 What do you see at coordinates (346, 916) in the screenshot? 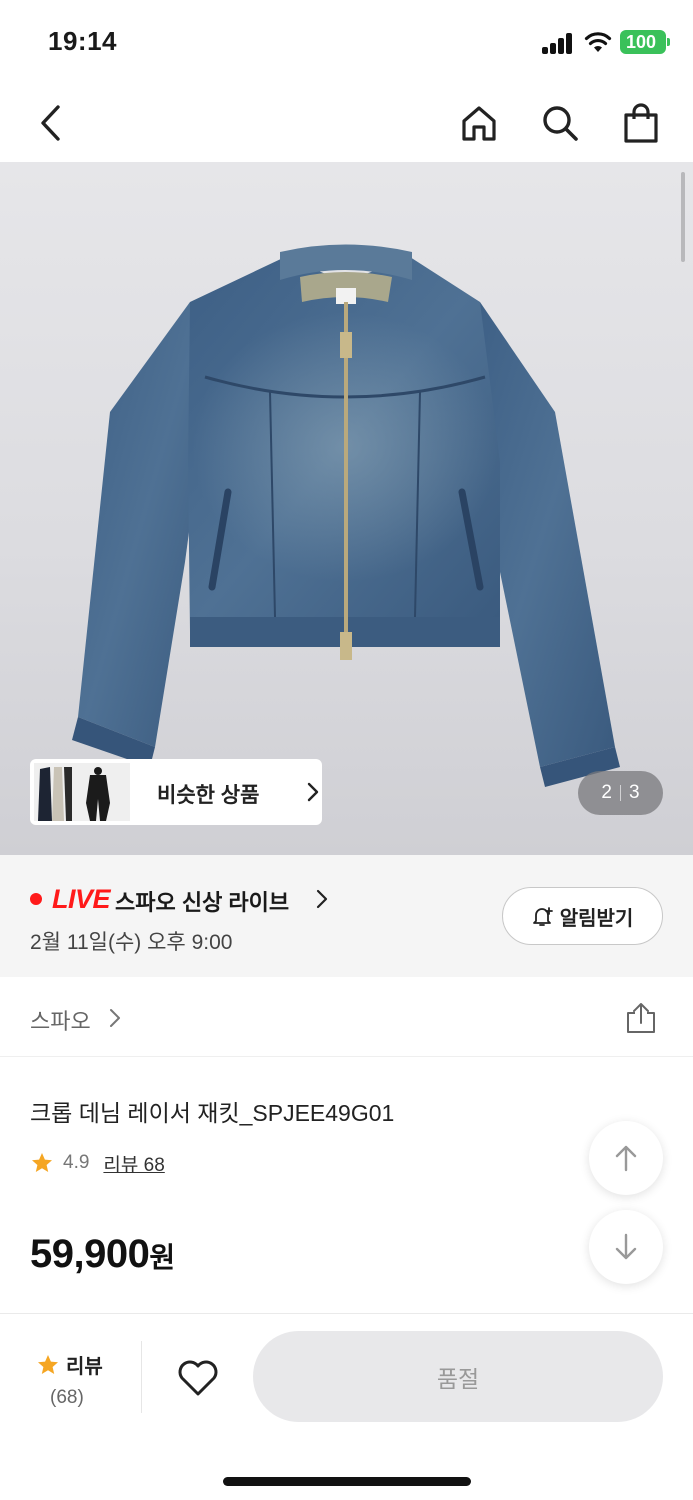
I see `live-broadcast-banner: LIVE 스파오 신상 라이브 2월 11일(수) 오후 9:00 알림받기` at bounding box center [346, 916].